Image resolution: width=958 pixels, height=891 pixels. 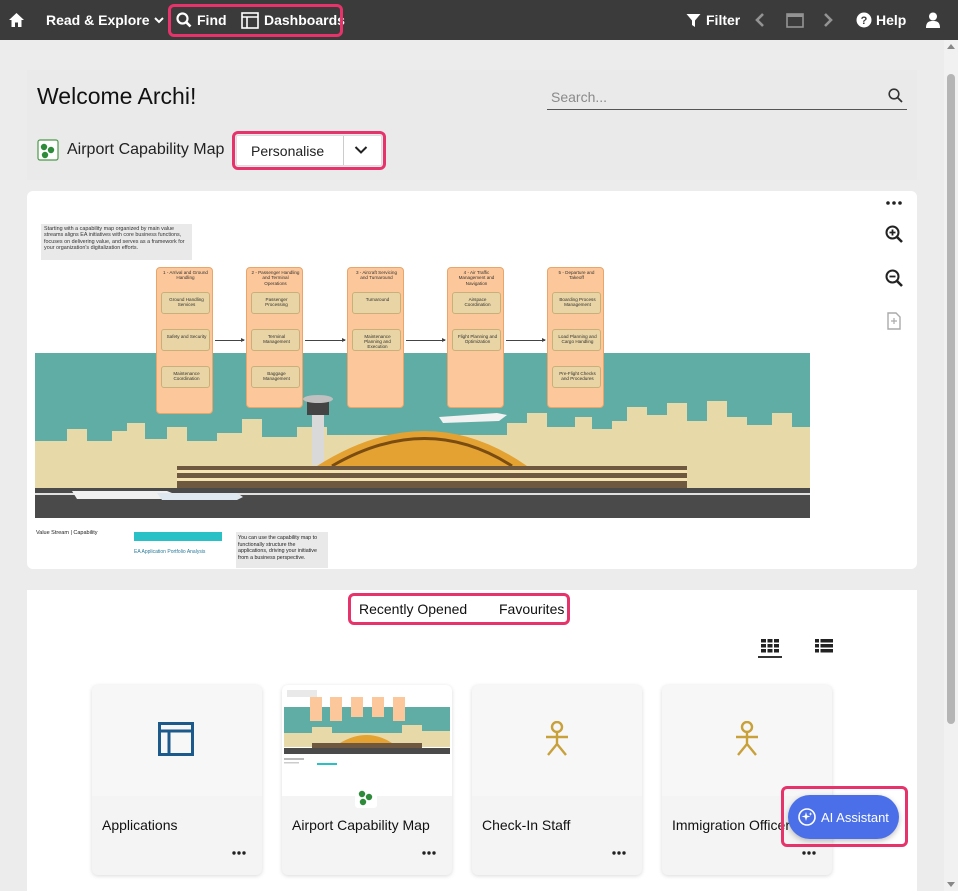 I want to click on list-view-button, so click(x=824, y=647).